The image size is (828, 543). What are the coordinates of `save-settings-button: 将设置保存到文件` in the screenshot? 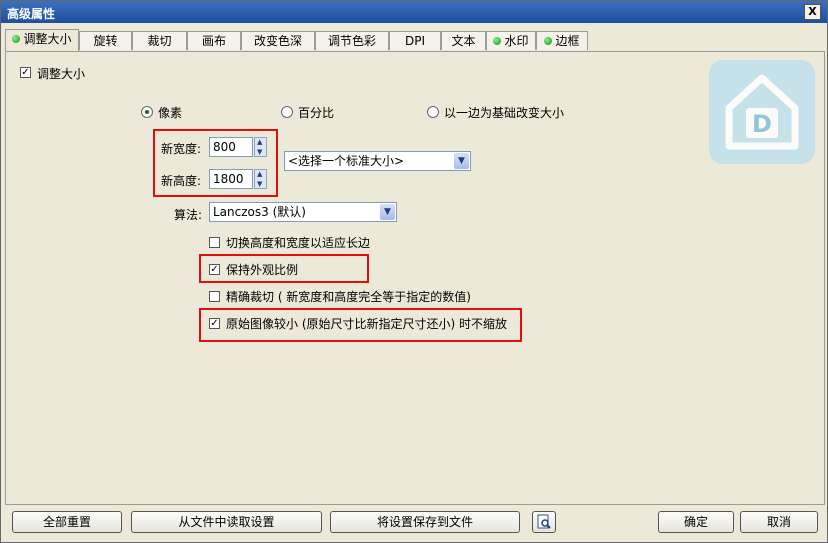 It's located at (425, 522).